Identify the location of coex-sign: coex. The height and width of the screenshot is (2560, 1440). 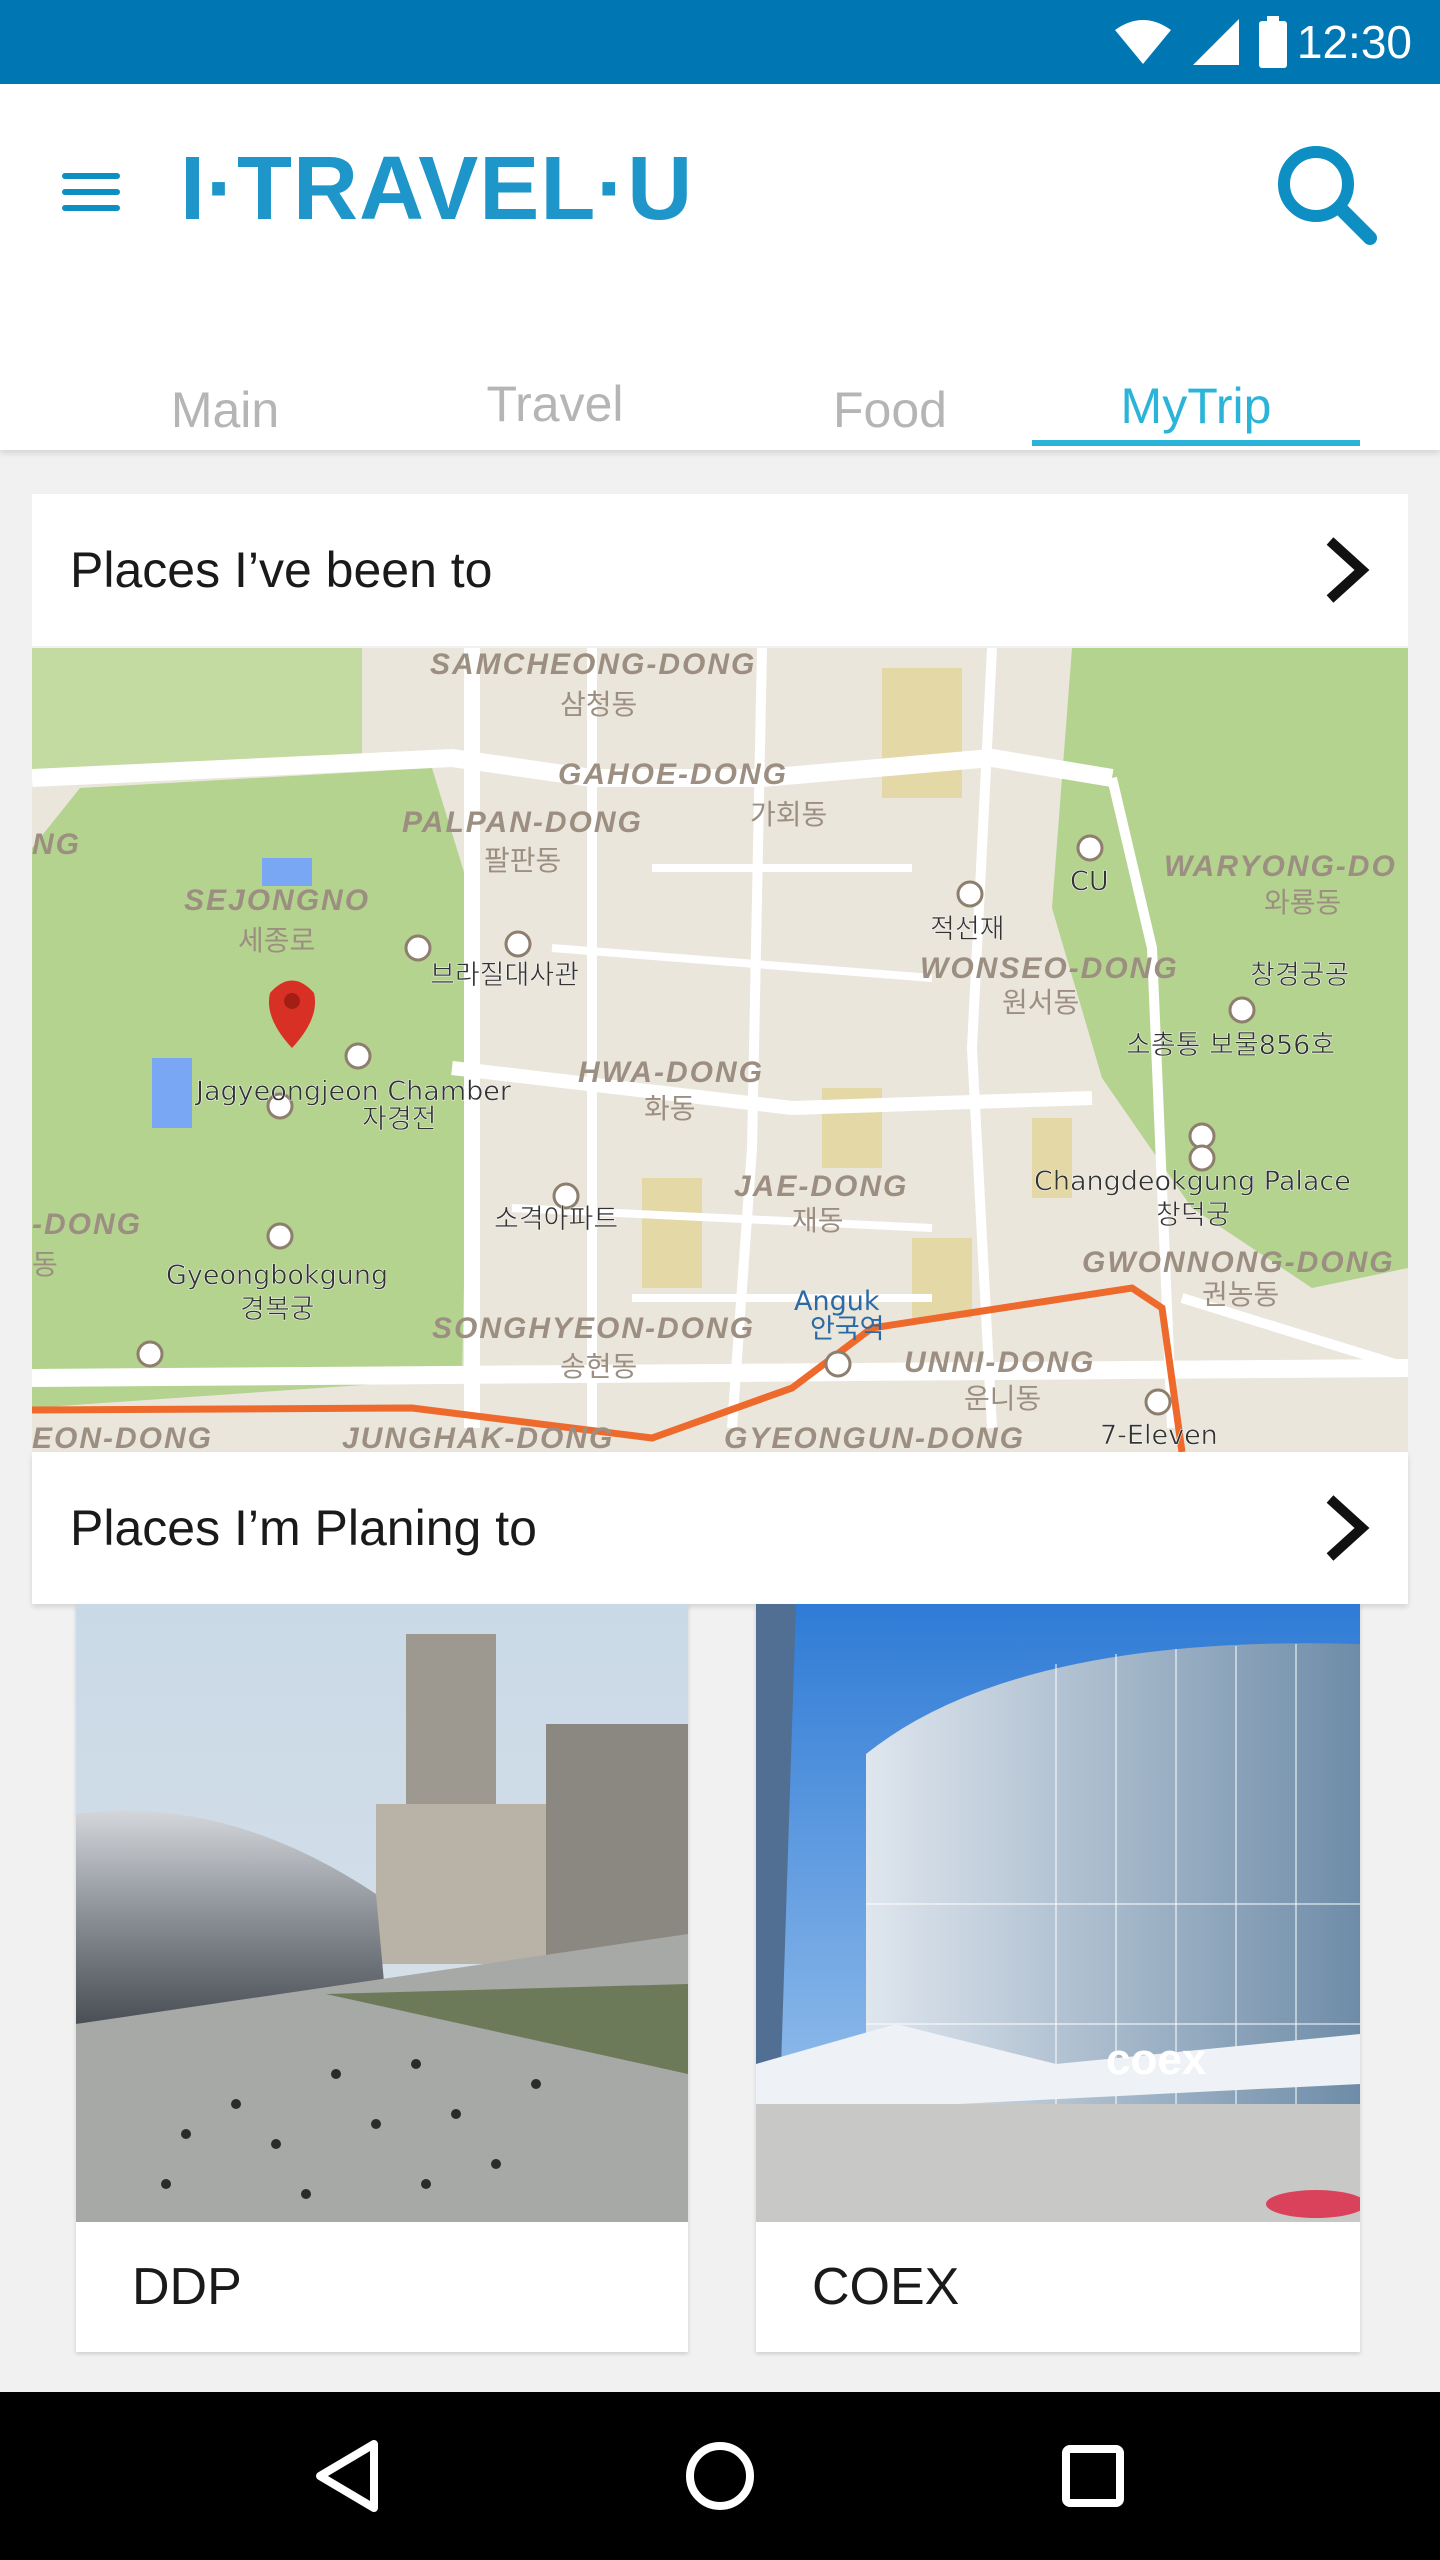
(1156, 2059).